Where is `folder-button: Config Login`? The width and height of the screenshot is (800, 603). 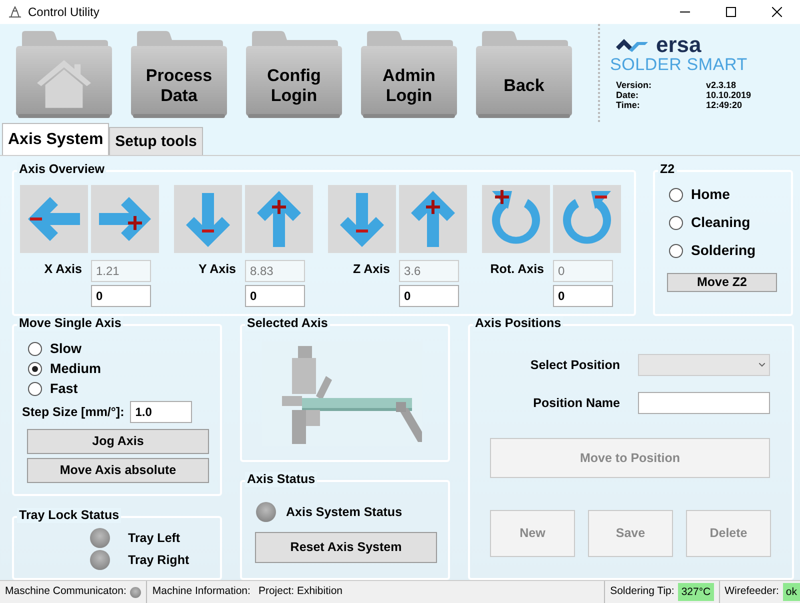
folder-button: Config Login is located at coordinates (294, 75).